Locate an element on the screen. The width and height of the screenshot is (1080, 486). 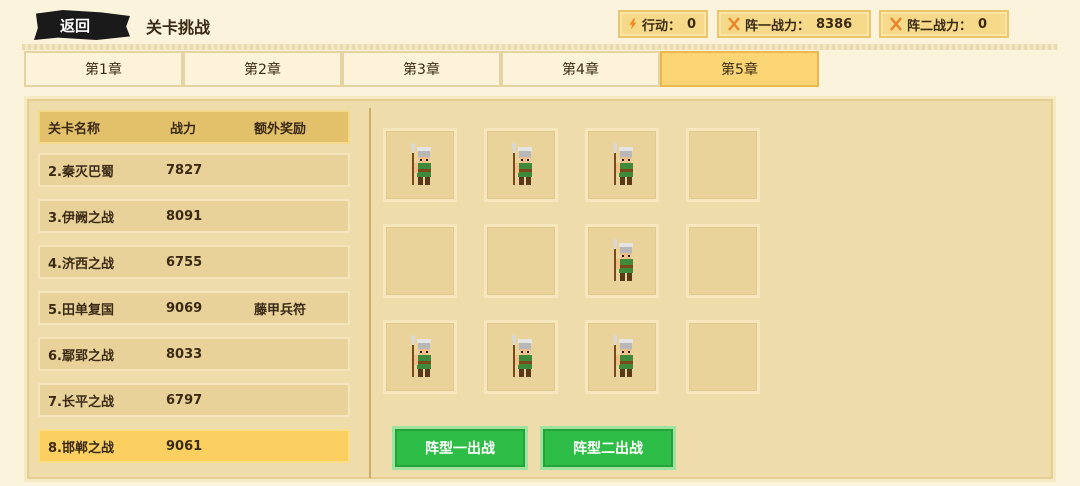
stage-name: 4.济西之战 is located at coordinates (81, 264).